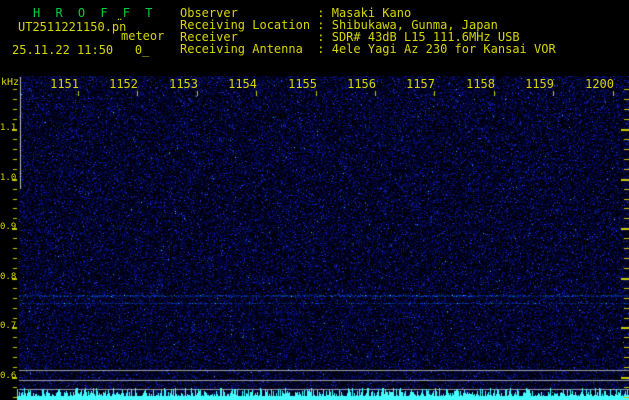  Describe the element at coordinates (8, 376) in the screenshot. I see `freq-tick-label: 0.6` at that location.